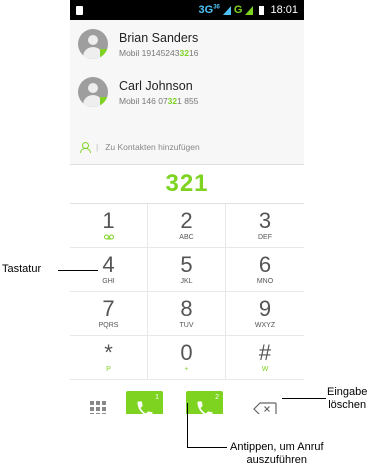  Describe the element at coordinates (159, 52) in the screenshot. I see `contact-number: Mobil 191452433216` at that location.